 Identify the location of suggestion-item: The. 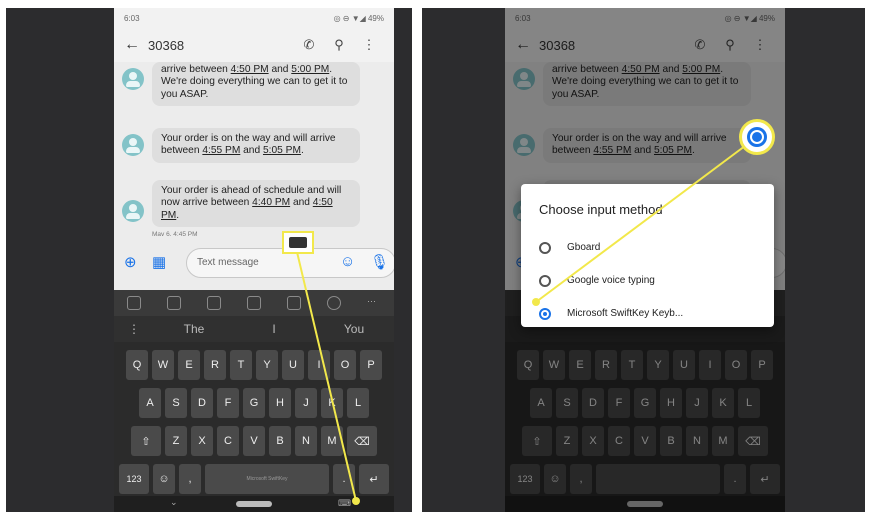
(194, 329).